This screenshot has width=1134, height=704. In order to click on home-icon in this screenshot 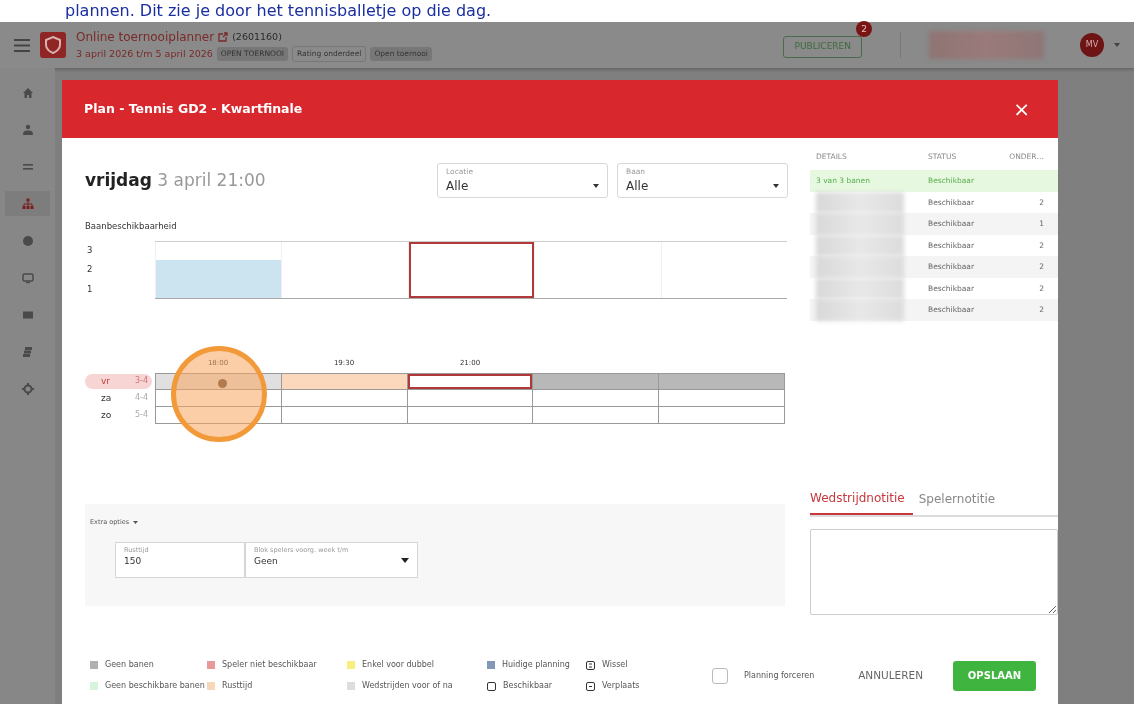, I will do `click(27, 92)`.